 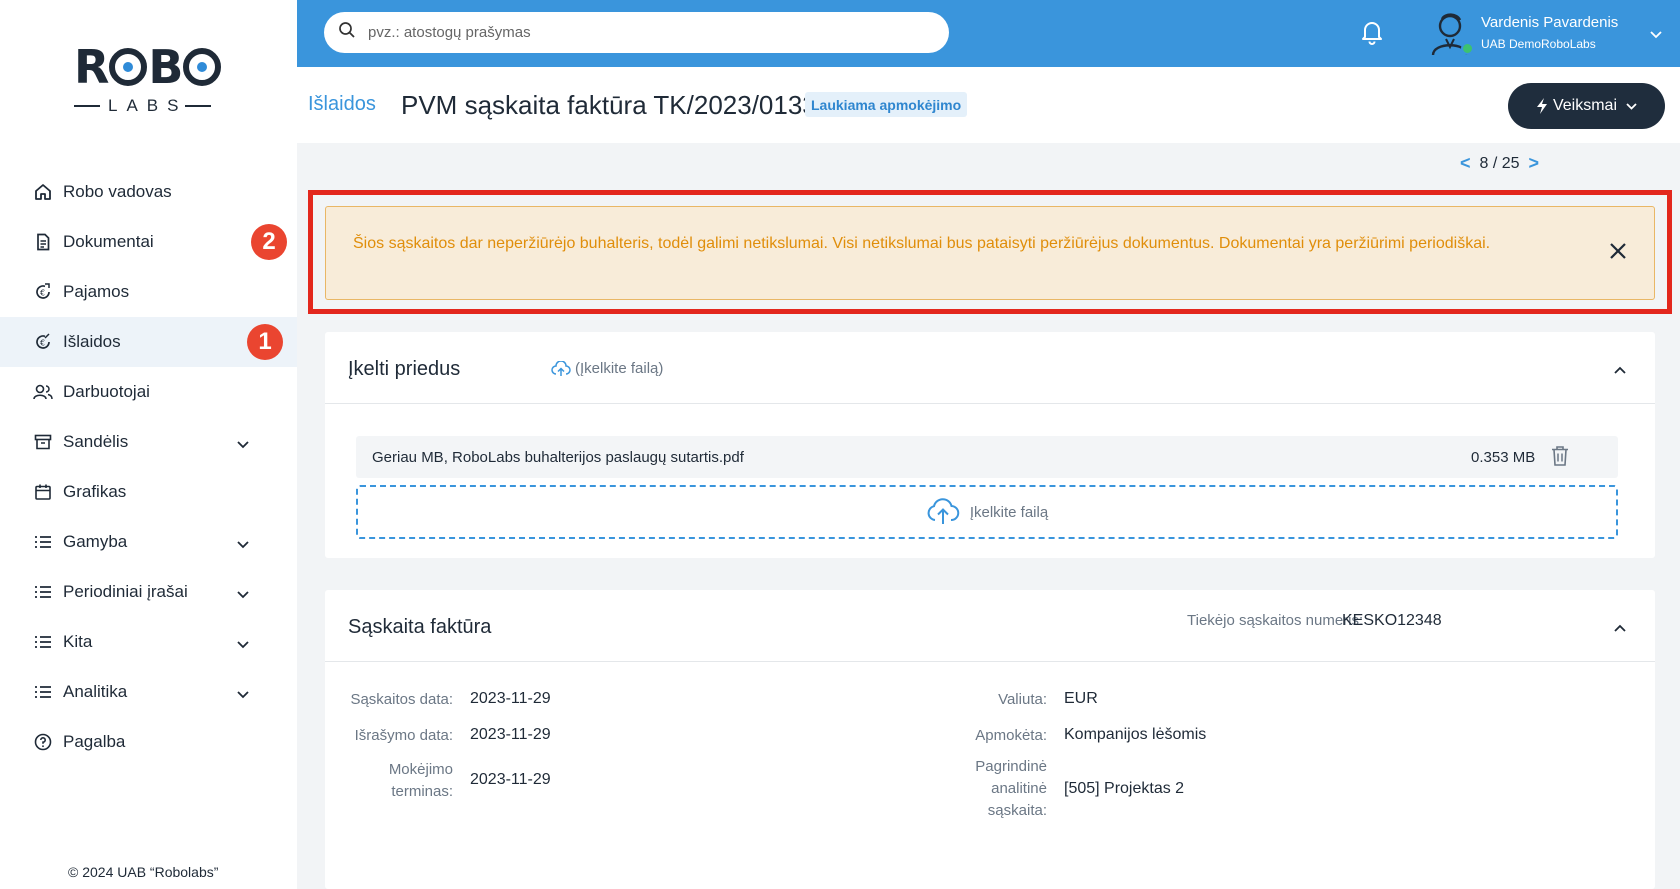 I want to click on archive-icon, so click(x=43, y=442).